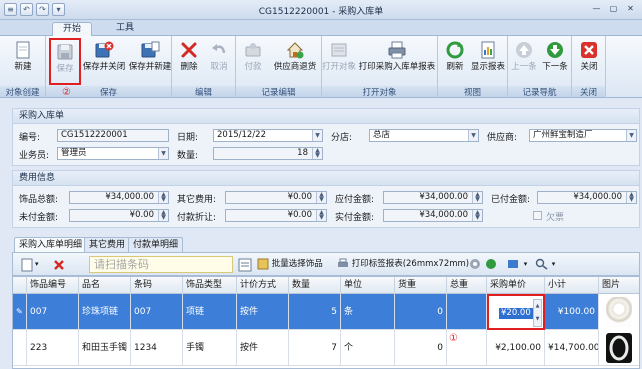 The width and height of the screenshot is (642, 369). I want to click on tab-start: 开始, so click(72, 29).